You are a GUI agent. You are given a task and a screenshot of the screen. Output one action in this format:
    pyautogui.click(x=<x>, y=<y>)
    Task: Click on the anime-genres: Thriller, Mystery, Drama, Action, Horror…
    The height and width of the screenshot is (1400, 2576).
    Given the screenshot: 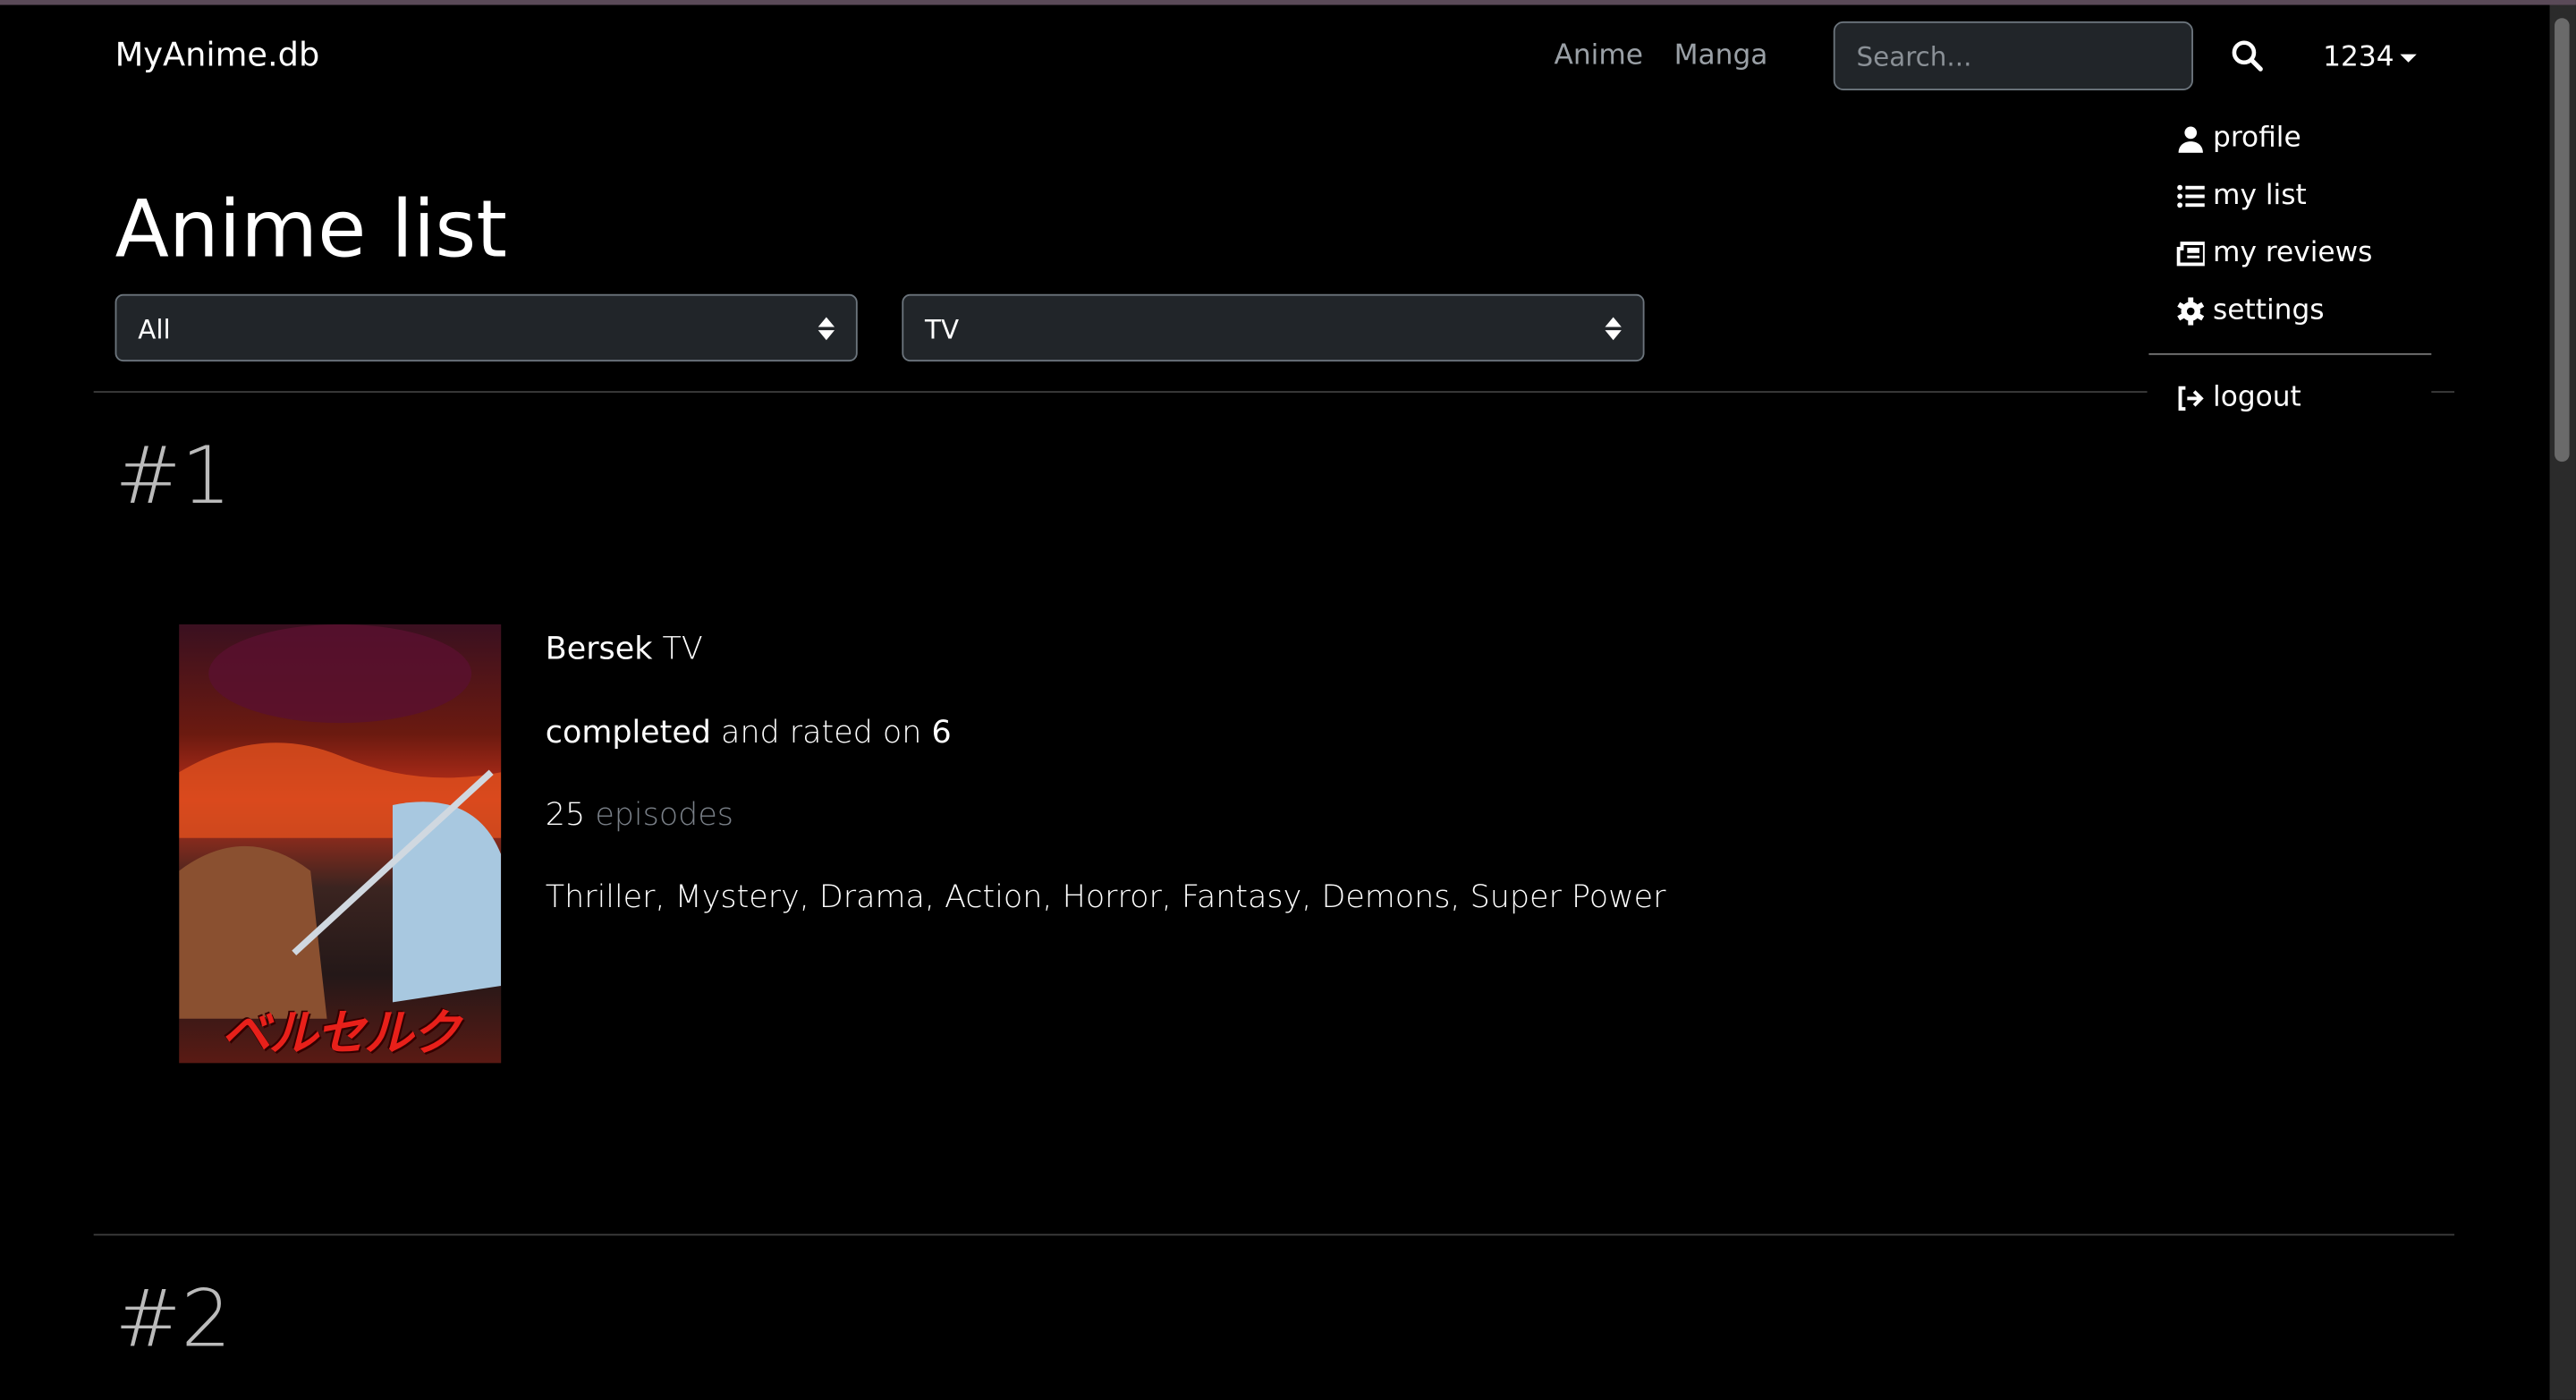 What is the action you would take?
    pyautogui.click(x=1105, y=897)
    